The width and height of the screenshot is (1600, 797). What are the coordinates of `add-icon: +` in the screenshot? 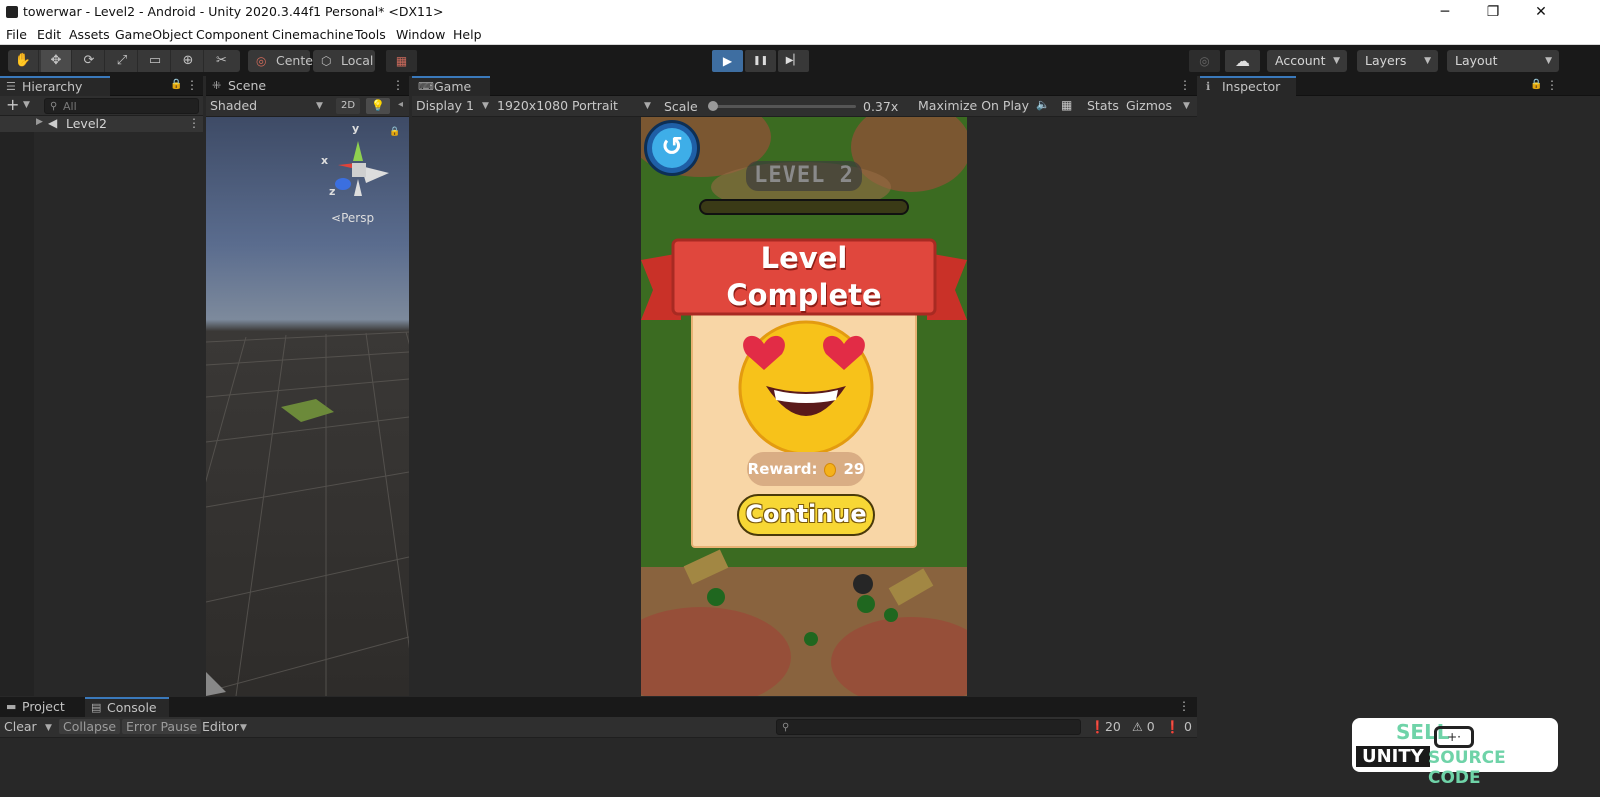 It's located at (12, 105).